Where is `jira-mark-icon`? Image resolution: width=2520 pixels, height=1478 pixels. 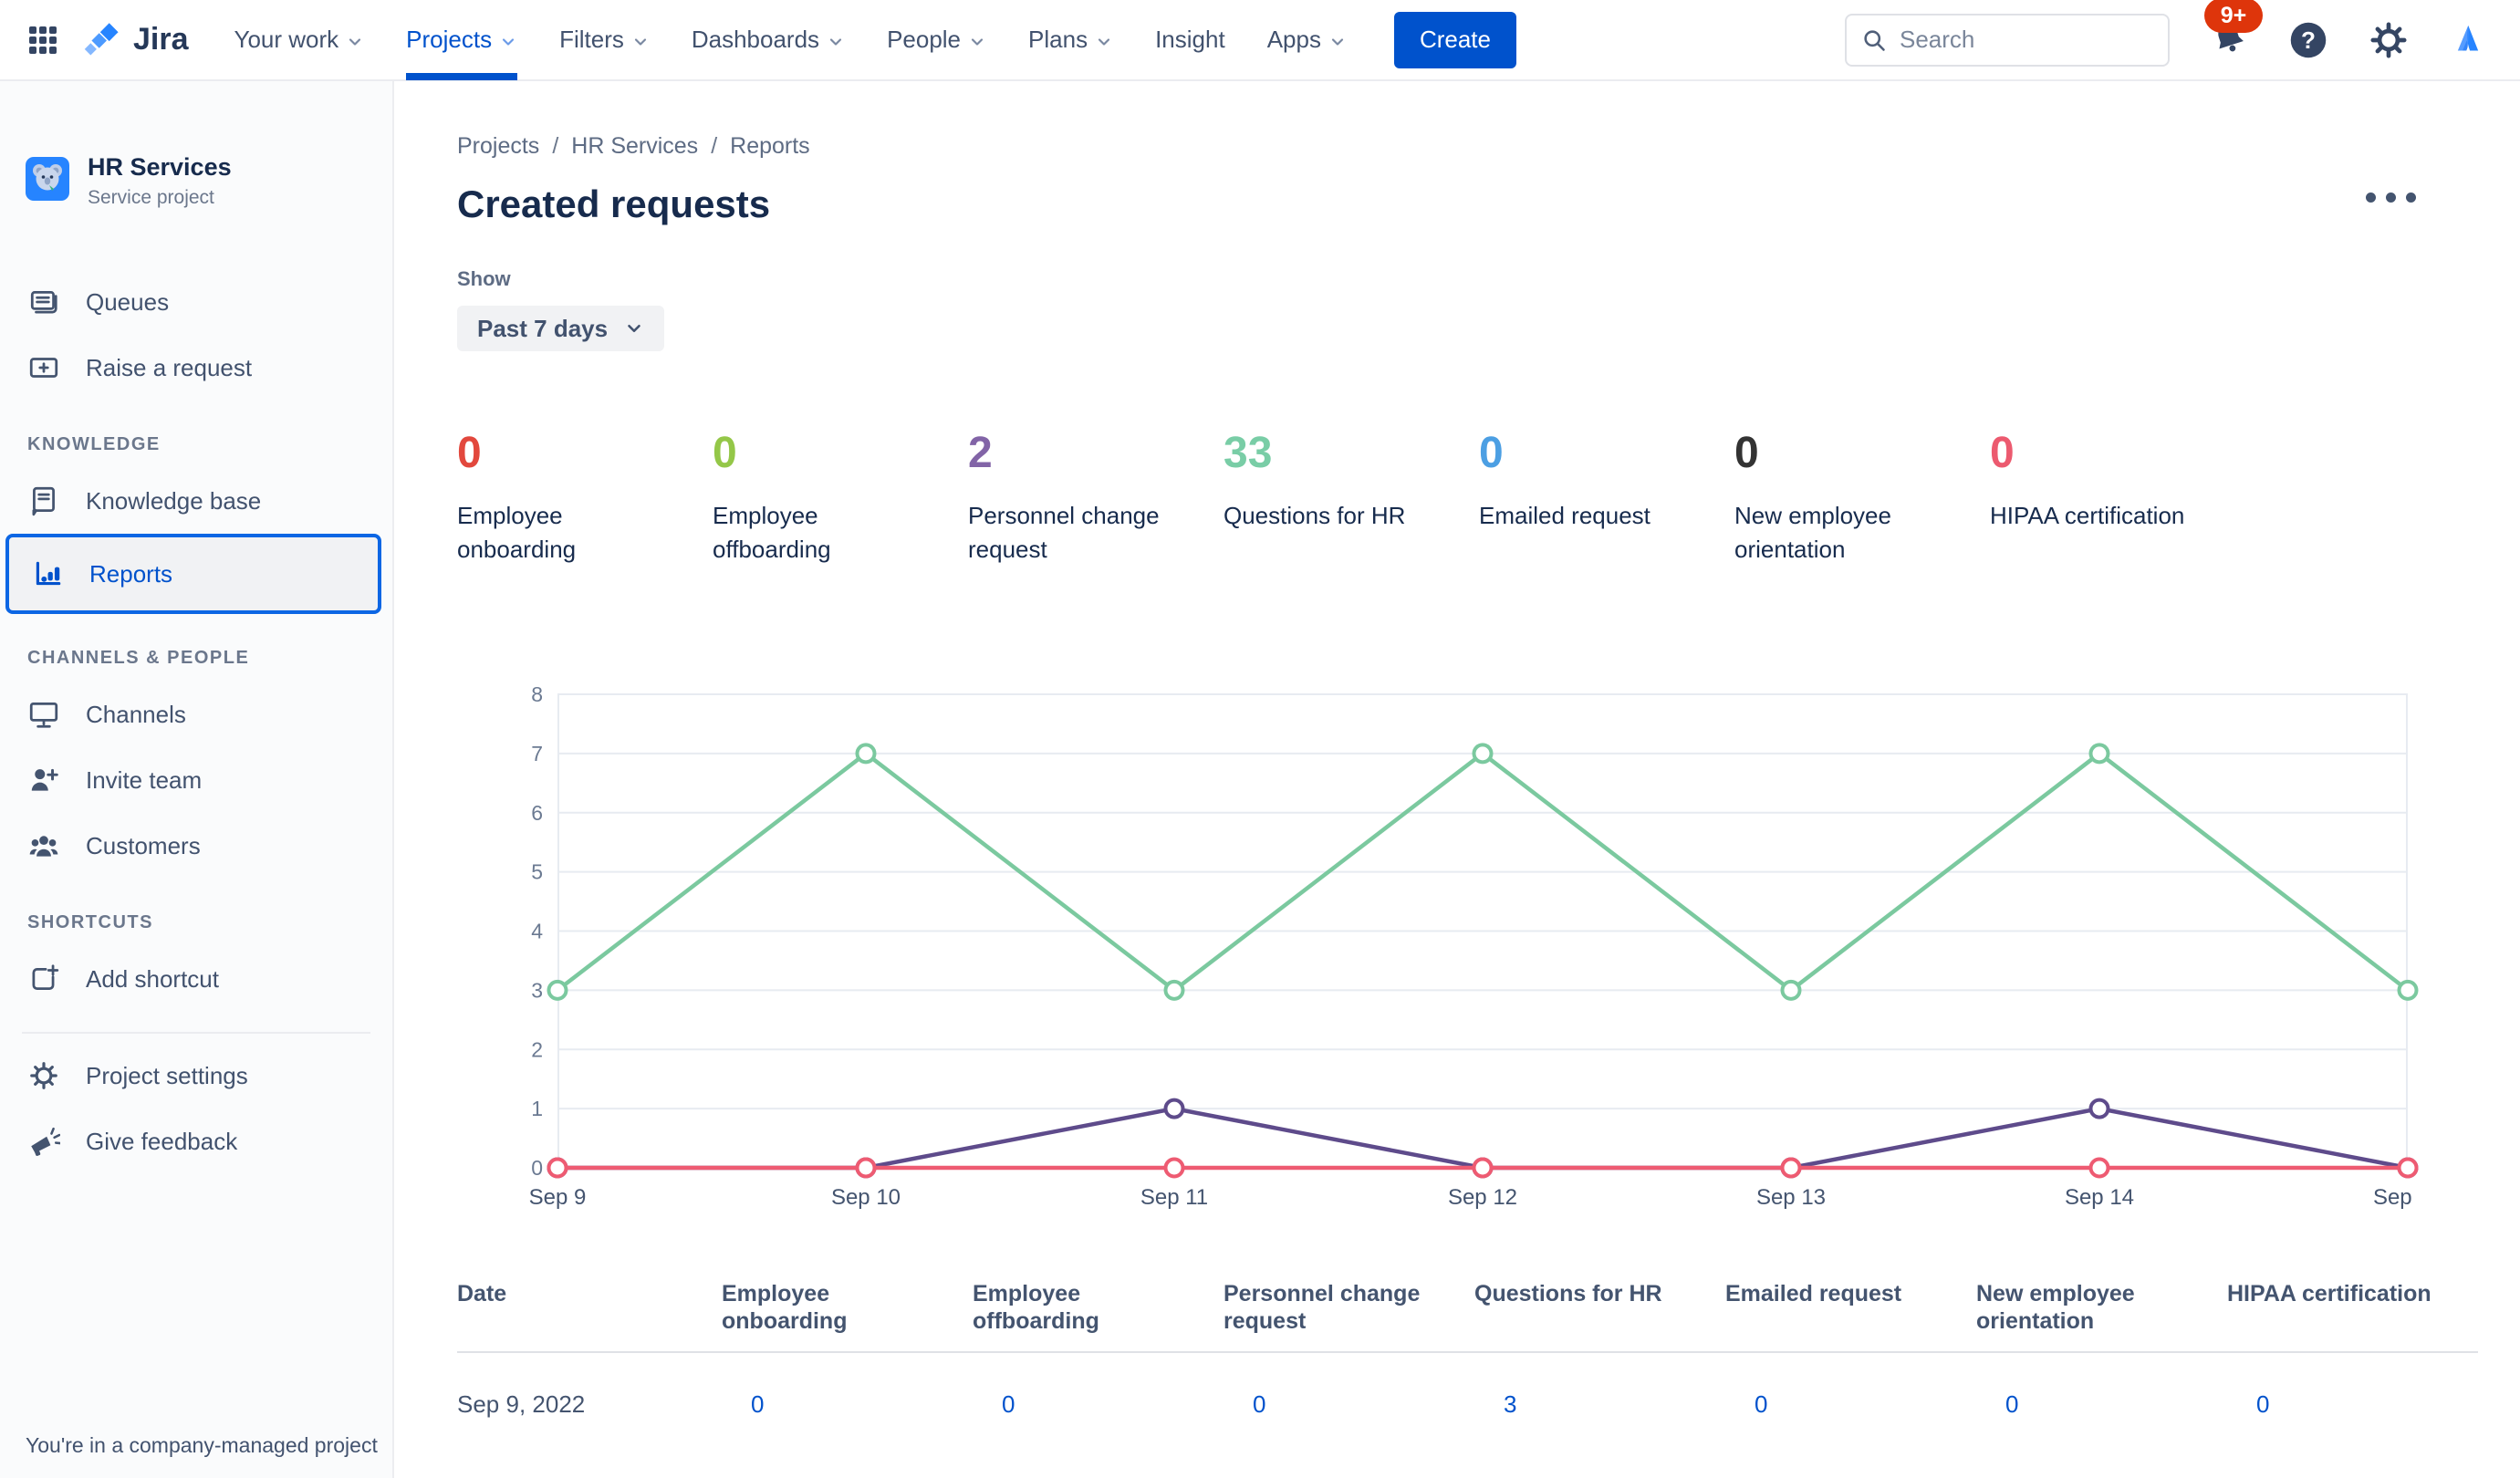 jira-mark-icon is located at coordinates (102, 38).